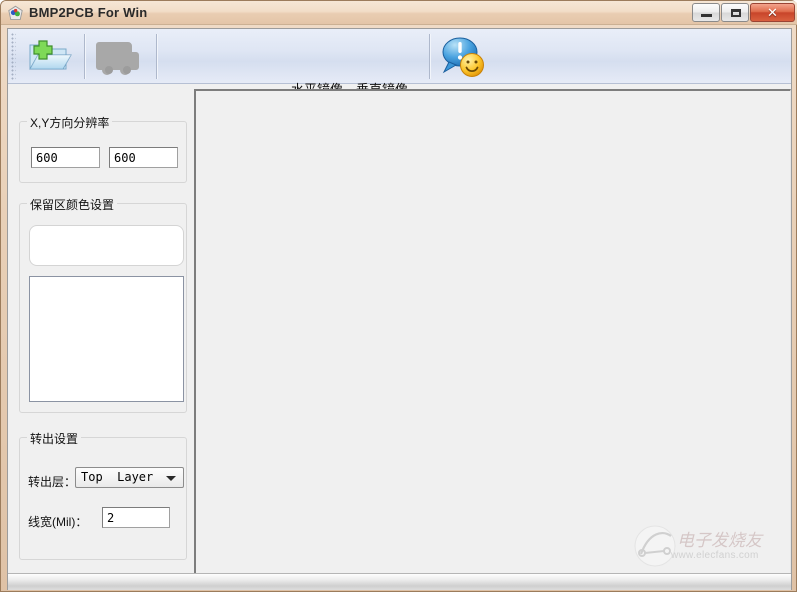 The width and height of the screenshot is (797, 592). What do you see at coordinates (136, 517) in the screenshot?
I see `line-width-input: 2` at bounding box center [136, 517].